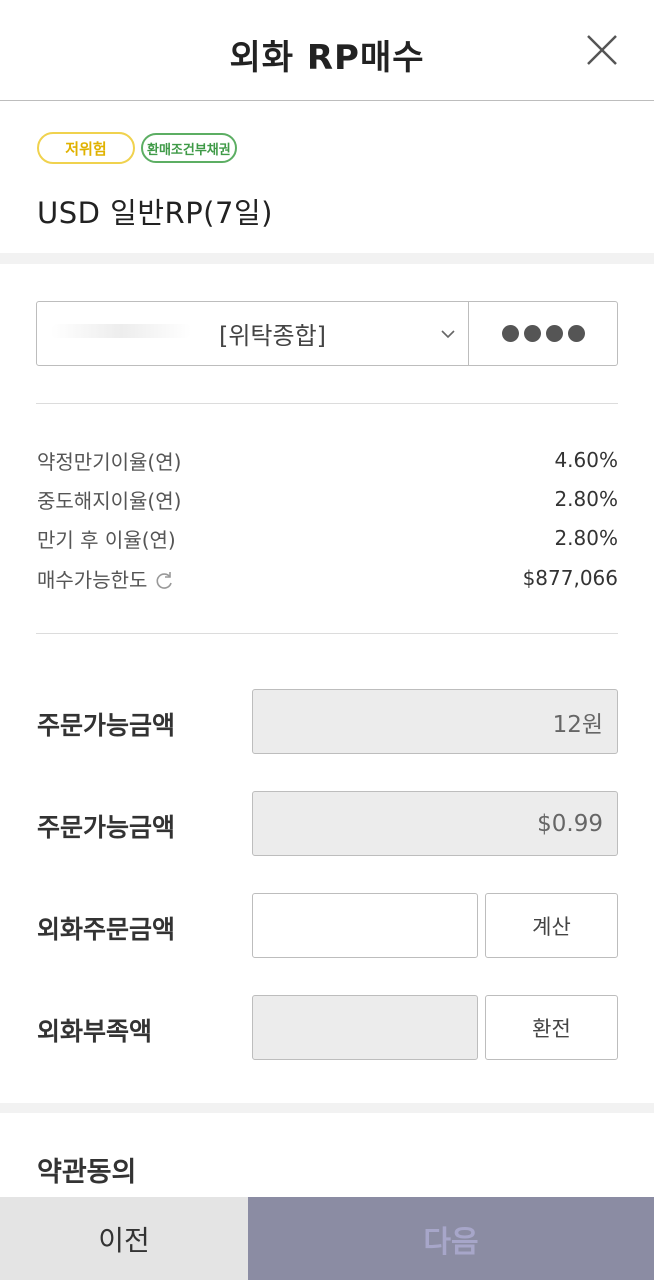 Image resolution: width=654 pixels, height=1280 pixels. I want to click on chevron-down-icon, so click(448, 334).